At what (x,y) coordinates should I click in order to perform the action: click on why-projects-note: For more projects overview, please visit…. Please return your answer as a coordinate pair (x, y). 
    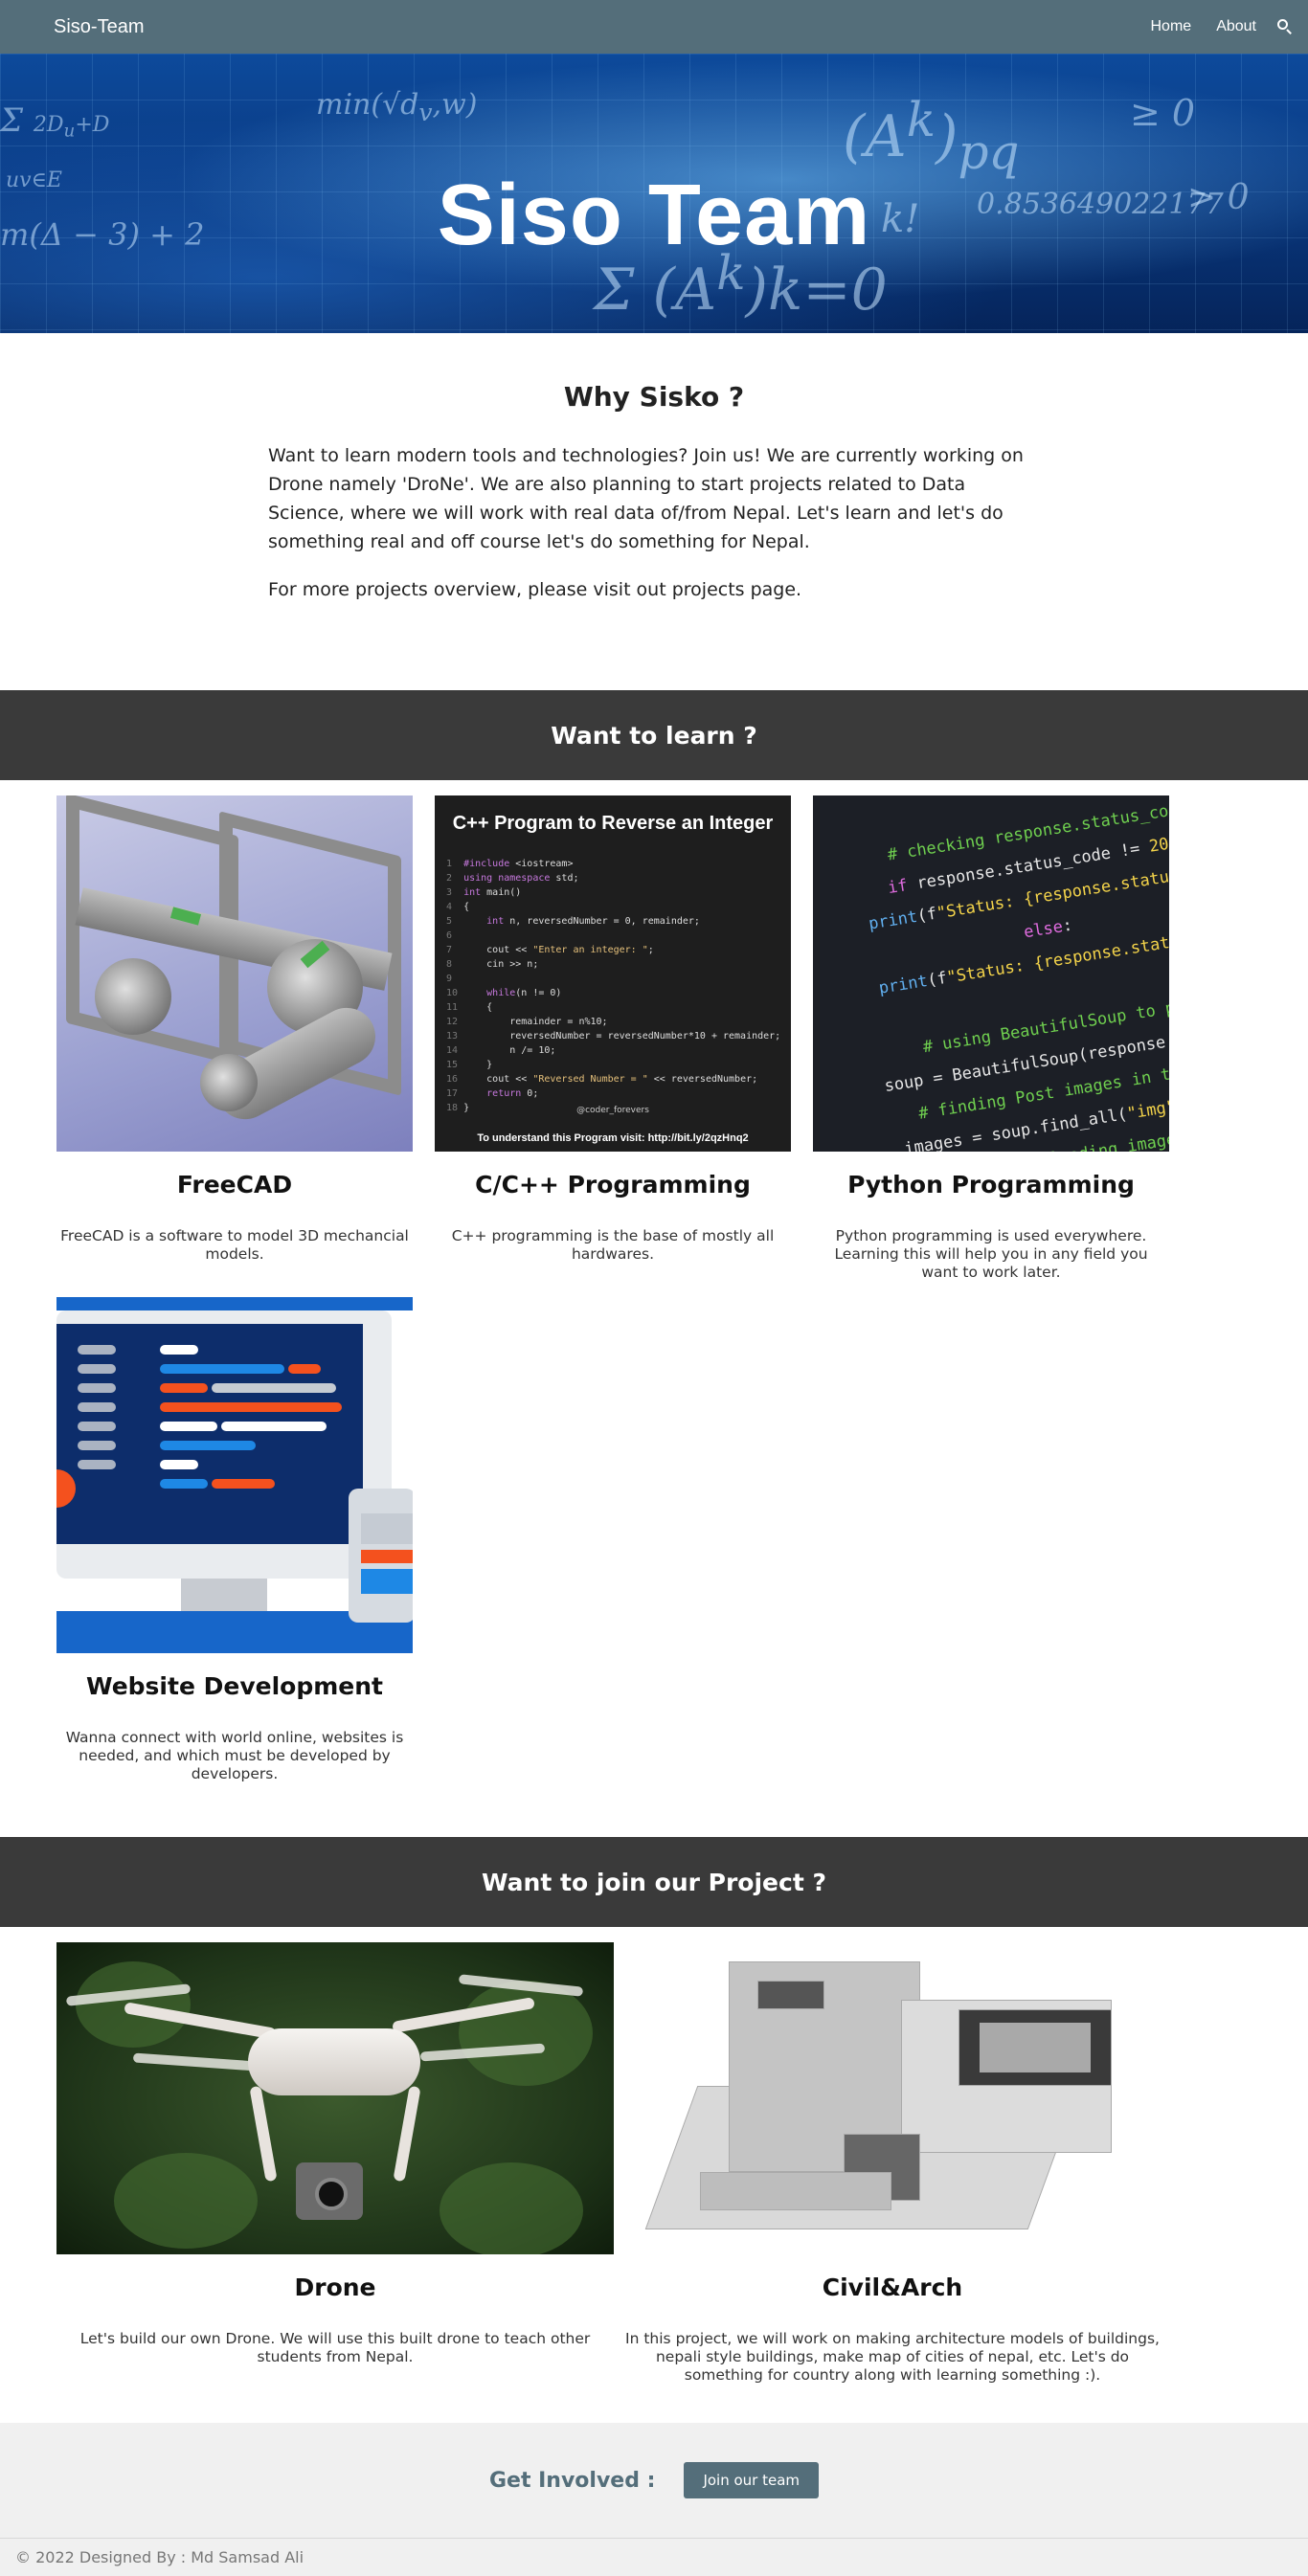
    Looking at the image, I should click on (535, 590).